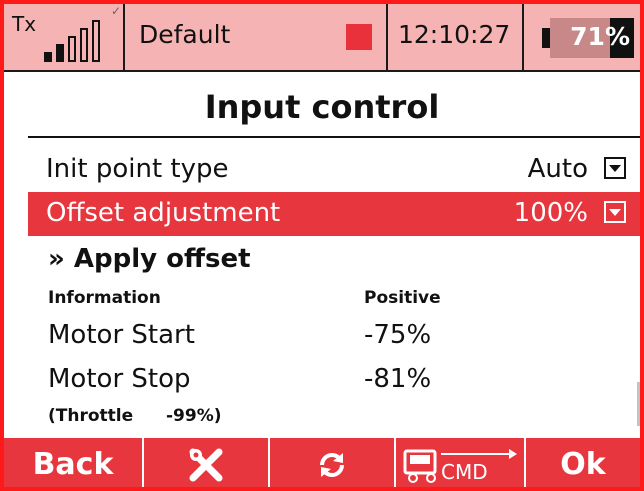  Describe the element at coordinates (185, 34) in the screenshot. I see `model-name: Default` at that location.